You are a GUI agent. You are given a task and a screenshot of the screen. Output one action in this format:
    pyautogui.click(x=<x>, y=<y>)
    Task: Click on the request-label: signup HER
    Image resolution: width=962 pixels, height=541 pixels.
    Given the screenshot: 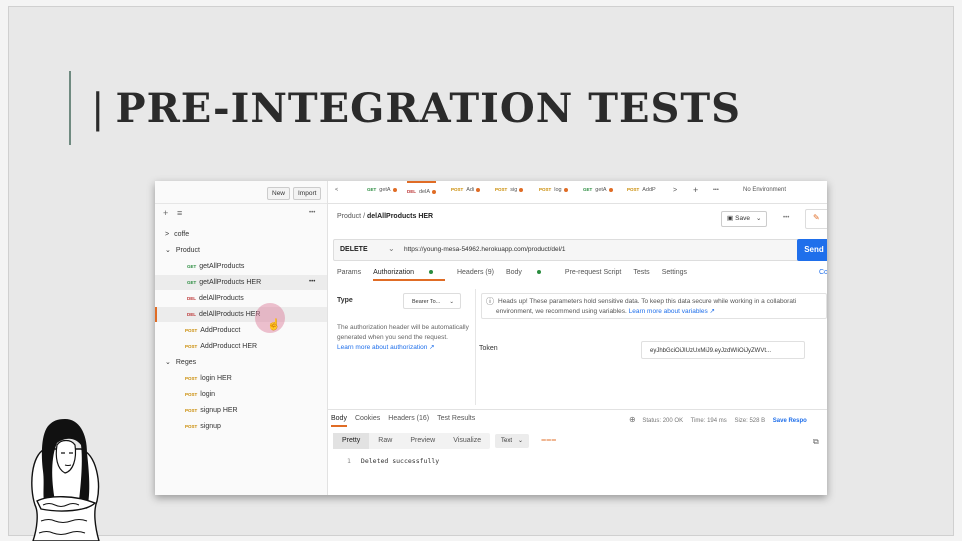 What is the action you would take?
    pyautogui.click(x=219, y=410)
    